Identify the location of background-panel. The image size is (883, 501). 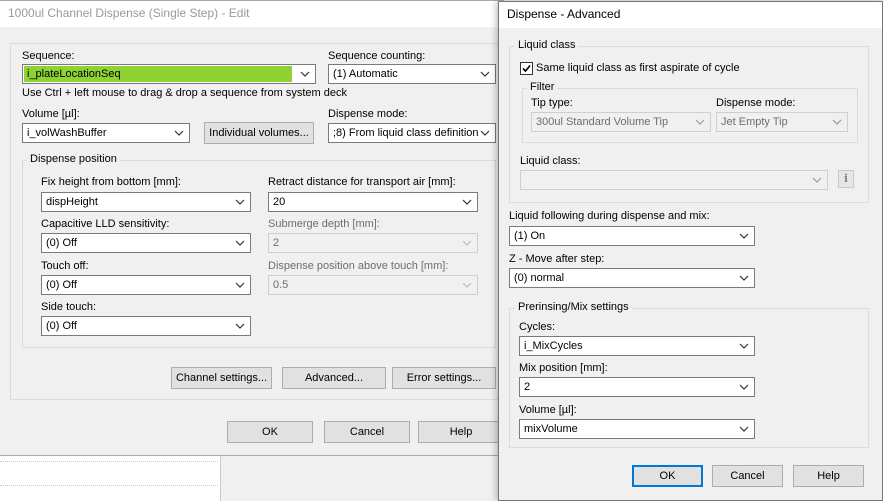
(110, 478).